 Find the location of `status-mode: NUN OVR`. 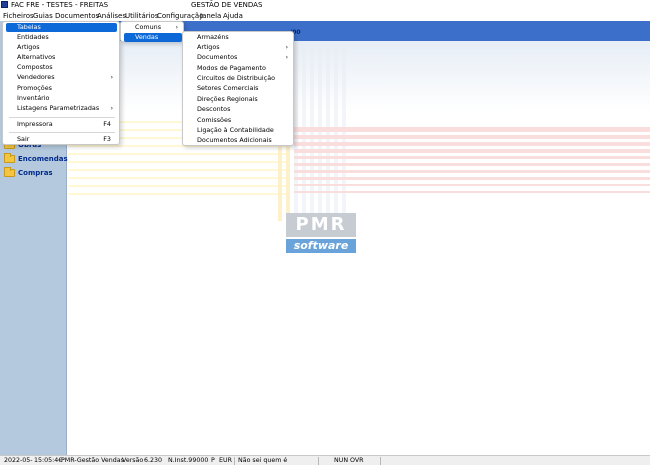

status-mode: NUN OVR is located at coordinates (349, 460).